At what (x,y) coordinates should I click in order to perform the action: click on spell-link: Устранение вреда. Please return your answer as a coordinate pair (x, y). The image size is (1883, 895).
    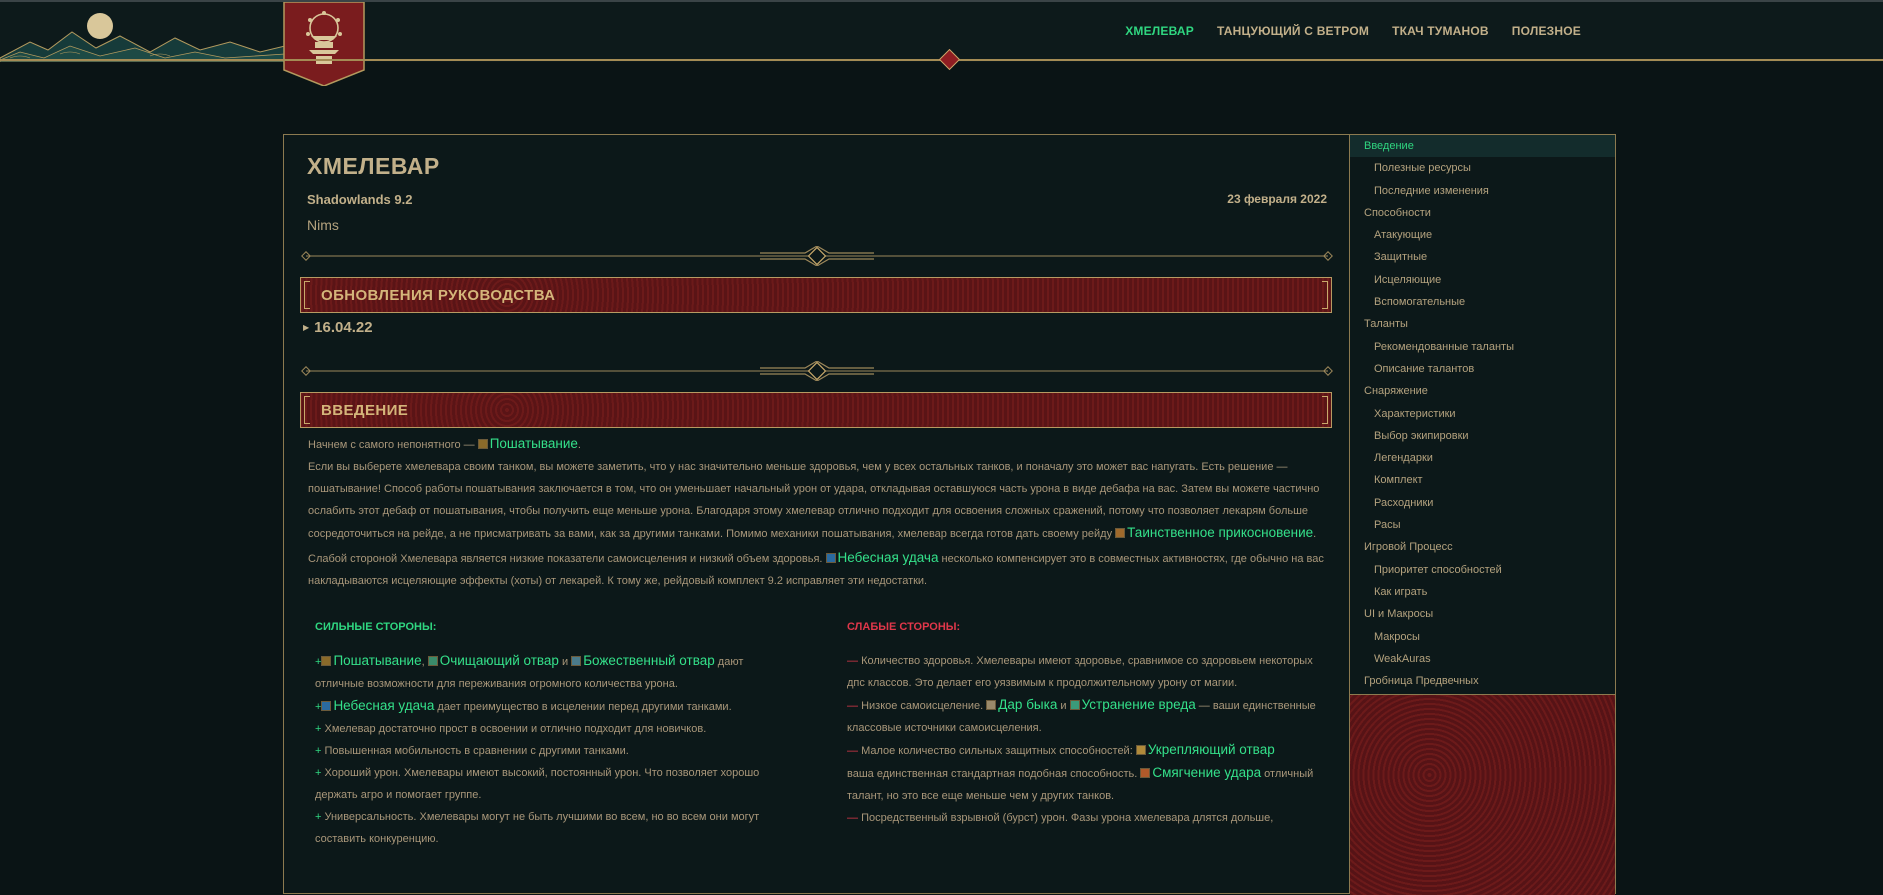
    Looking at the image, I should click on (1132, 704).